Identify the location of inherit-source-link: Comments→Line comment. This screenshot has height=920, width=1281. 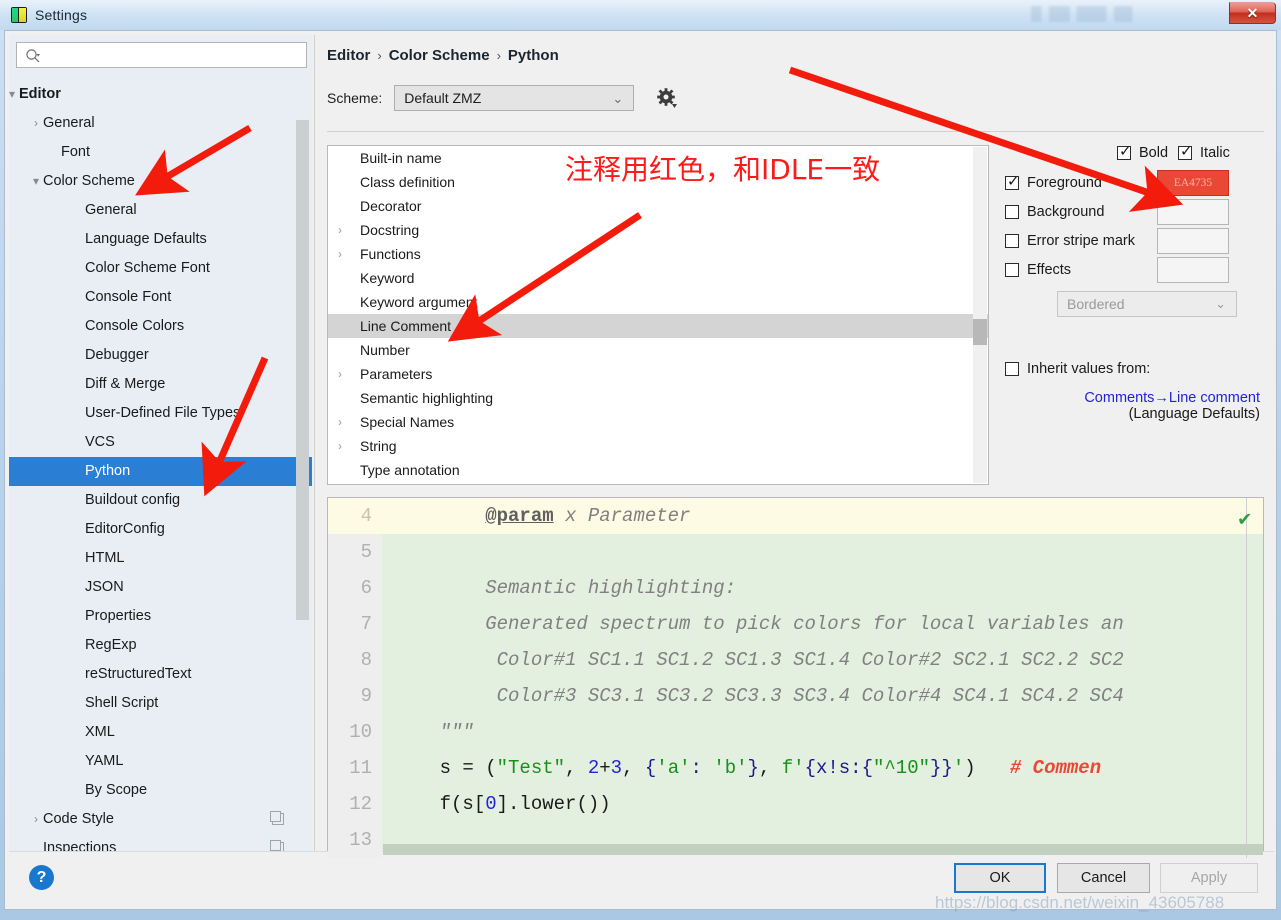
(1132, 398).